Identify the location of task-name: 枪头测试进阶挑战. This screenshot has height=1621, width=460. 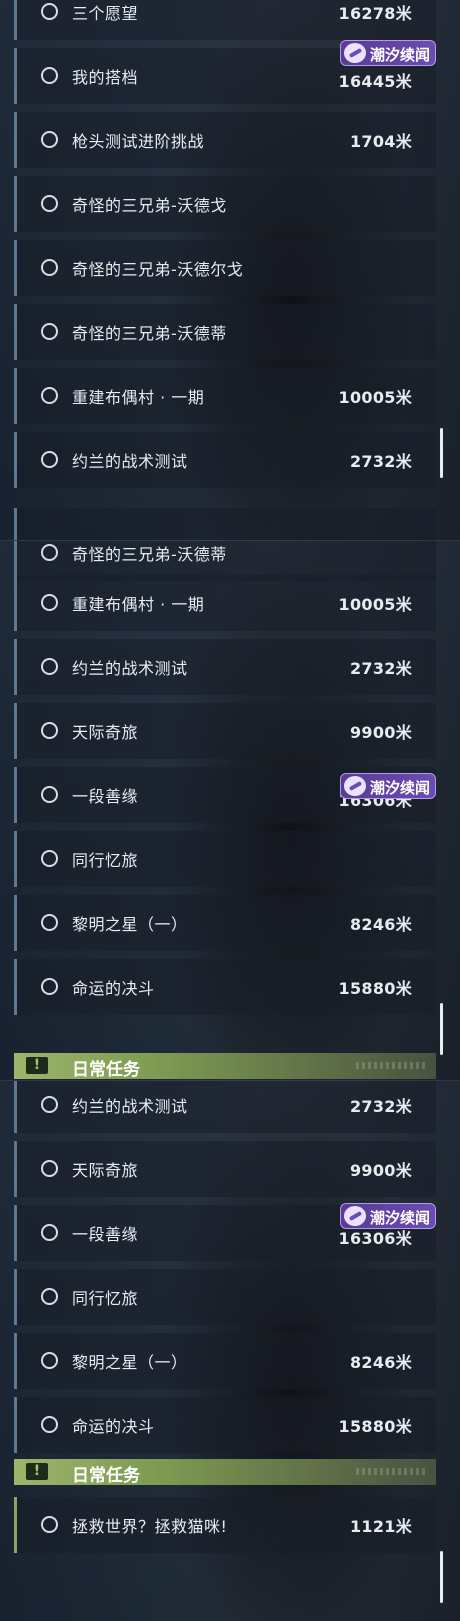
(138, 141).